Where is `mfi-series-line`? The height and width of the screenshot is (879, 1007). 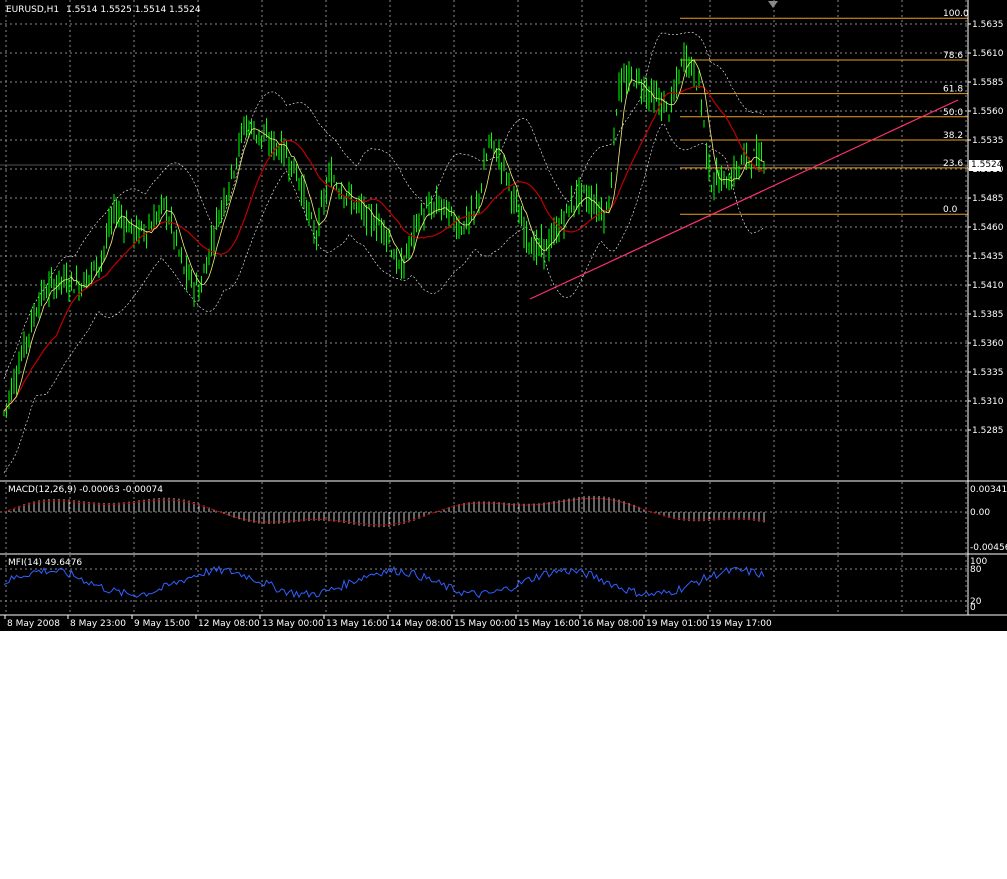 mfi-series-line is located at coordinates (384, 582).